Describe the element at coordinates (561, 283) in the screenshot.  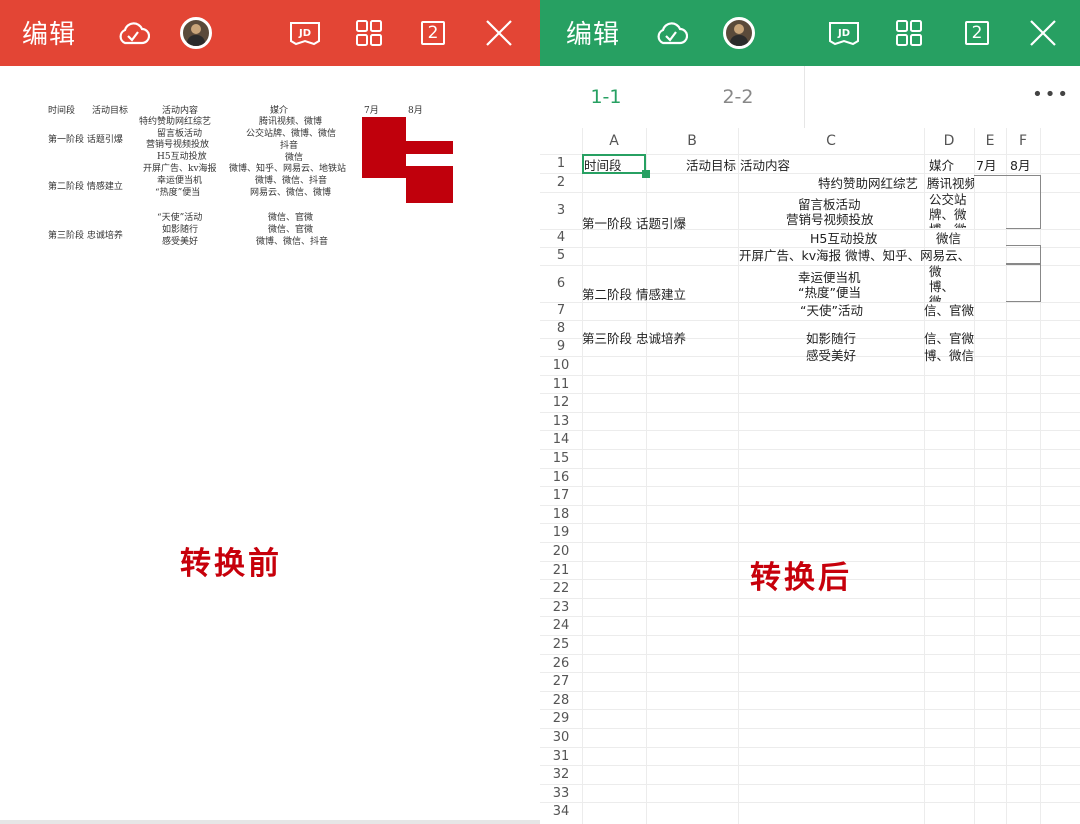
I see `row-header: 6` at that location.